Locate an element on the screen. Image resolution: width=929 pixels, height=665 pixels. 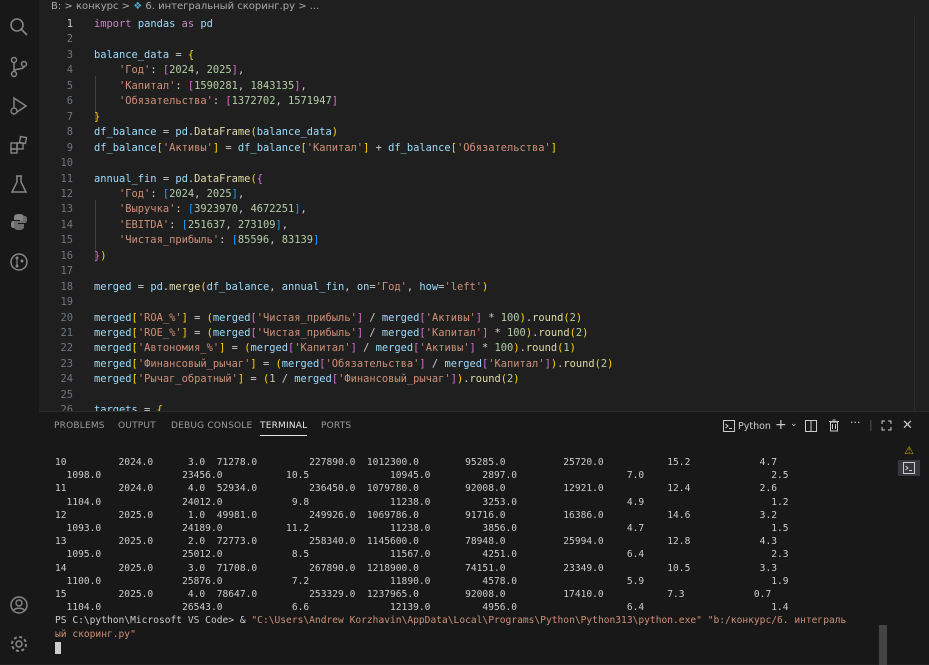
code-line: 26 targets = { is located at coordinates (469, 407).